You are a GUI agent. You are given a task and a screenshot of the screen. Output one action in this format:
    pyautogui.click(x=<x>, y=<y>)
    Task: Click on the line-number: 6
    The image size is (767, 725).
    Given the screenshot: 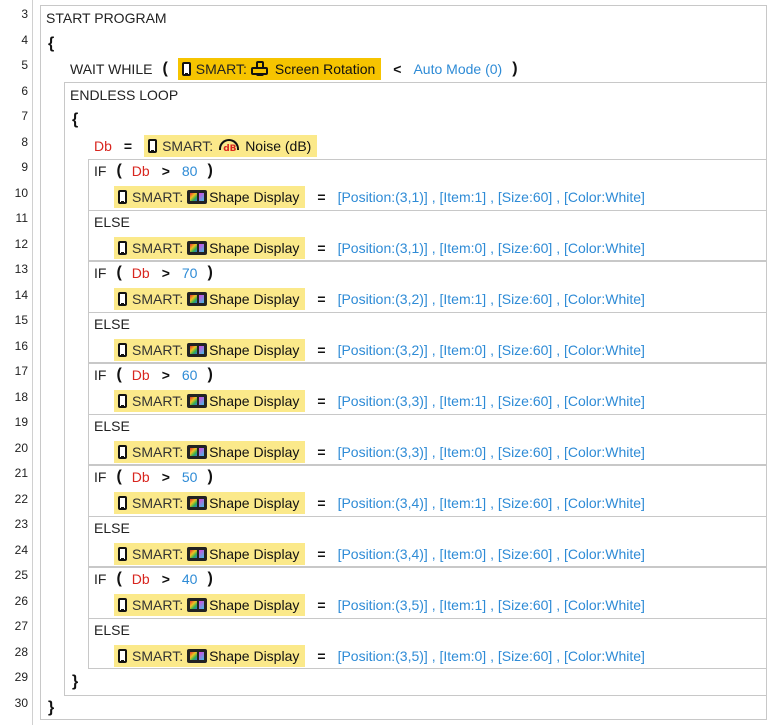 What is the action you would take?
    pyautogui.click(x=24, y=90)
    